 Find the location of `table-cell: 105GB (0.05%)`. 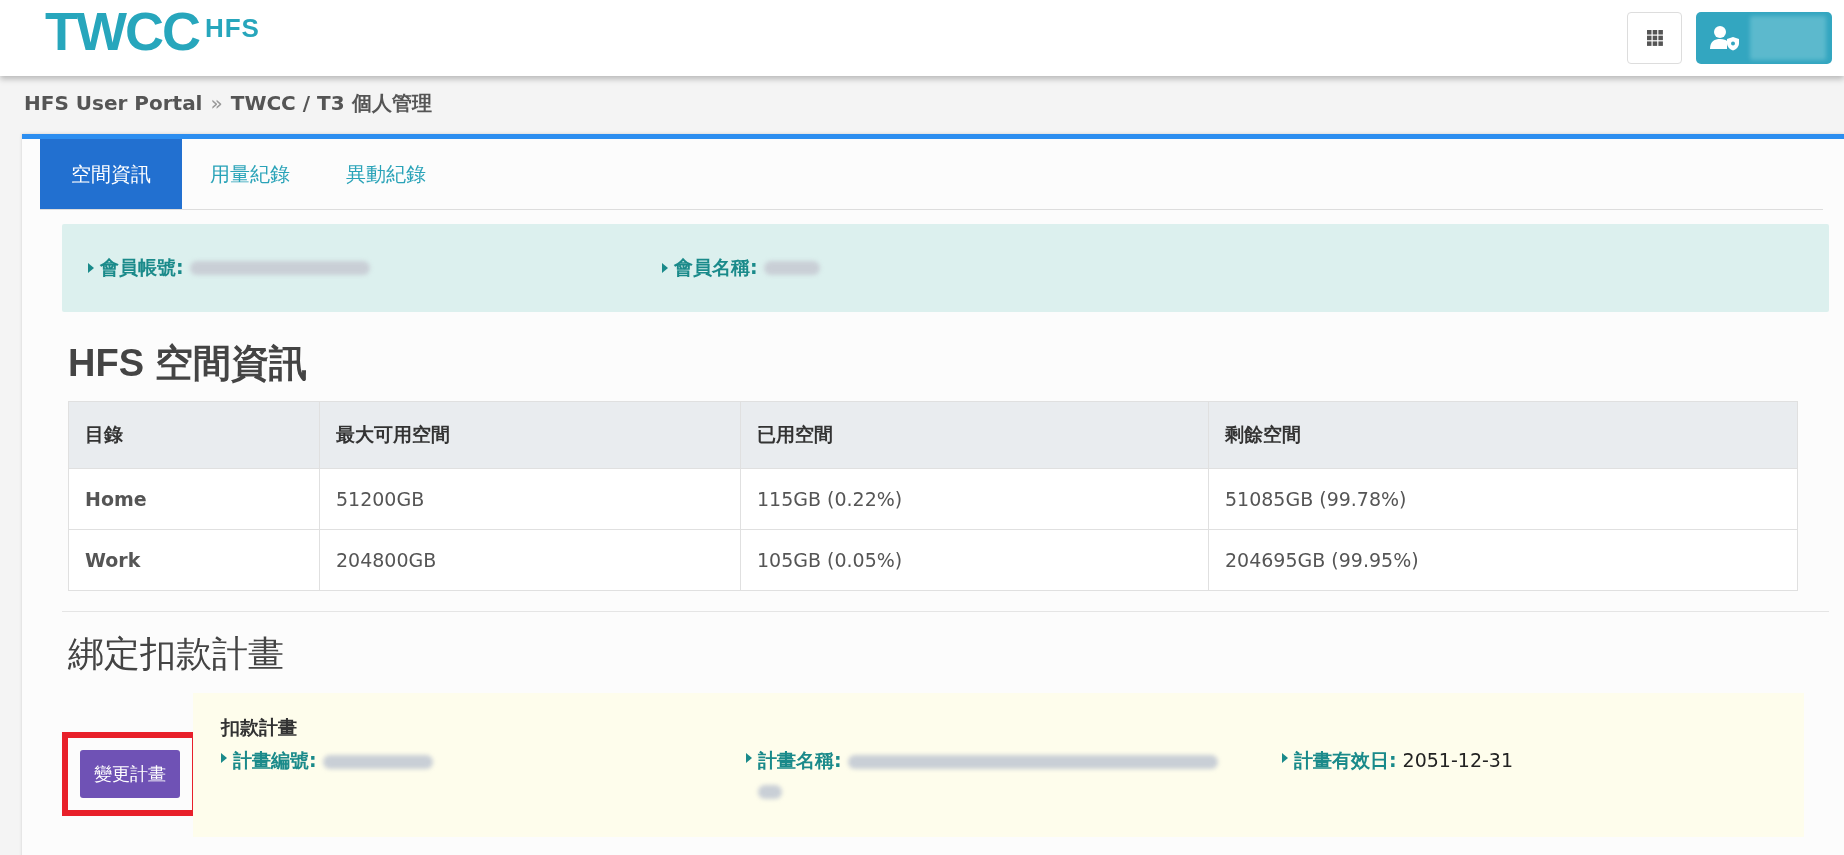

table-cell: 105GB (0.05%) is located at coordinates (974, 560).